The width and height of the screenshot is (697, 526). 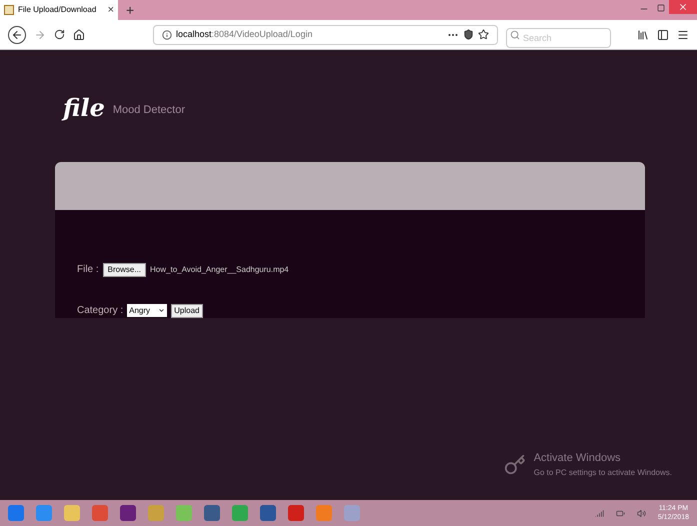 I want to click on reload-icon, so click(x=59, y=34).